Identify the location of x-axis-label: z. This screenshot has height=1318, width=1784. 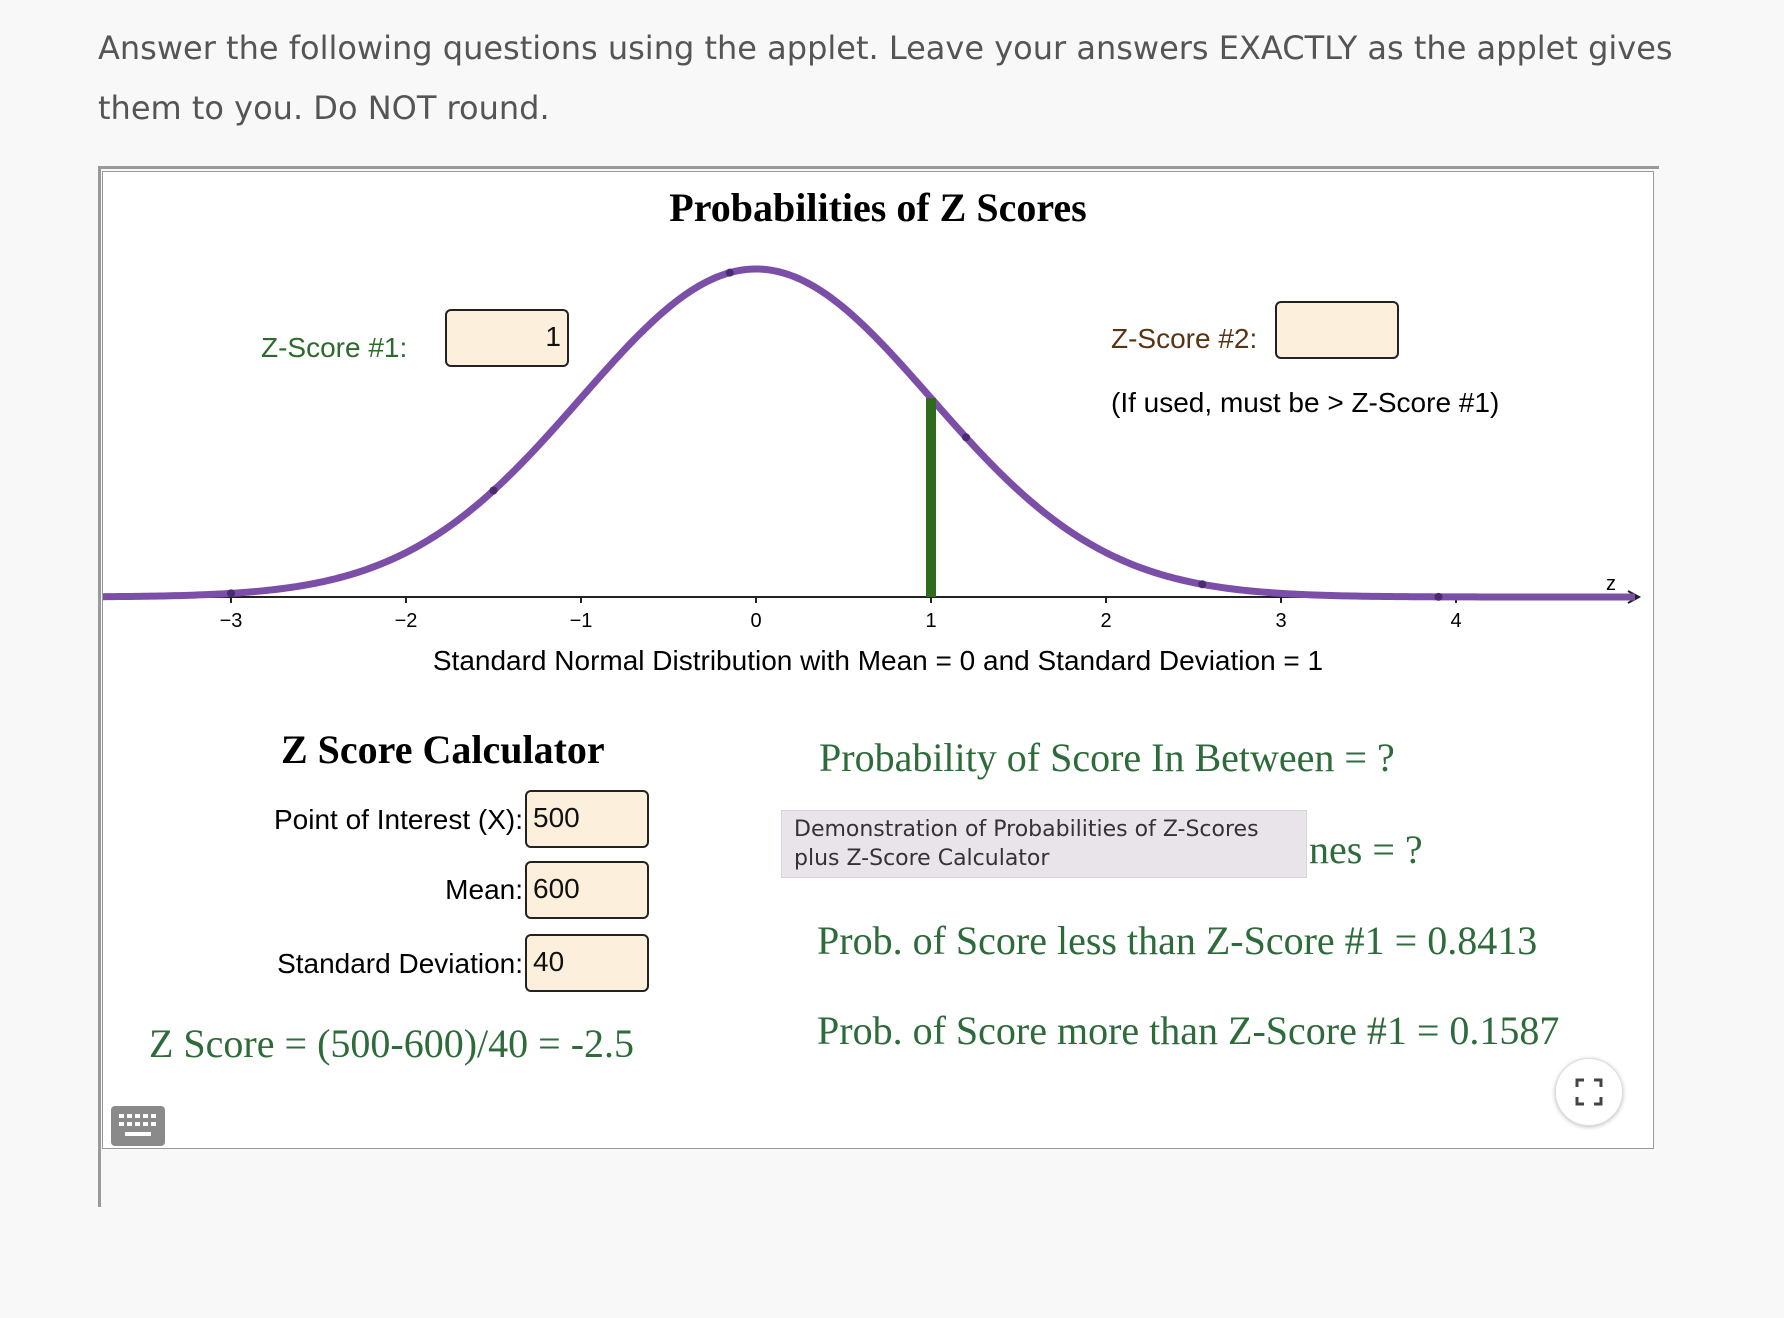
(1611, 584).